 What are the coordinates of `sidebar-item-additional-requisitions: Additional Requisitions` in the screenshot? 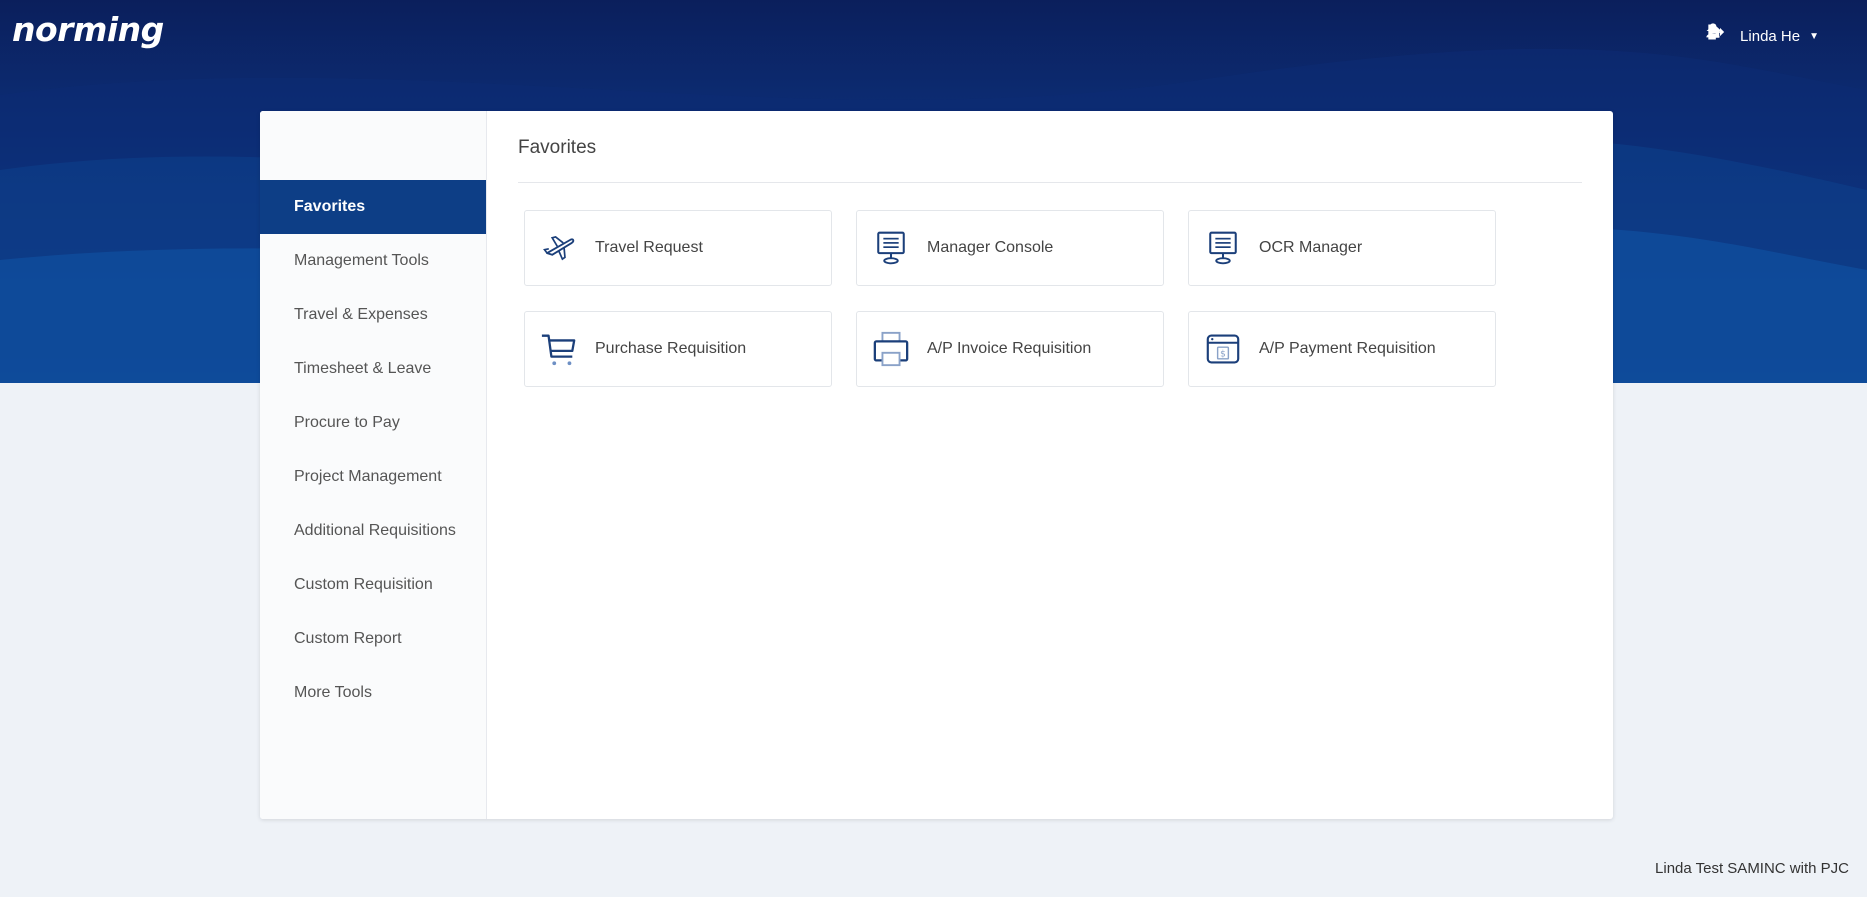 It's located at (373, 531).